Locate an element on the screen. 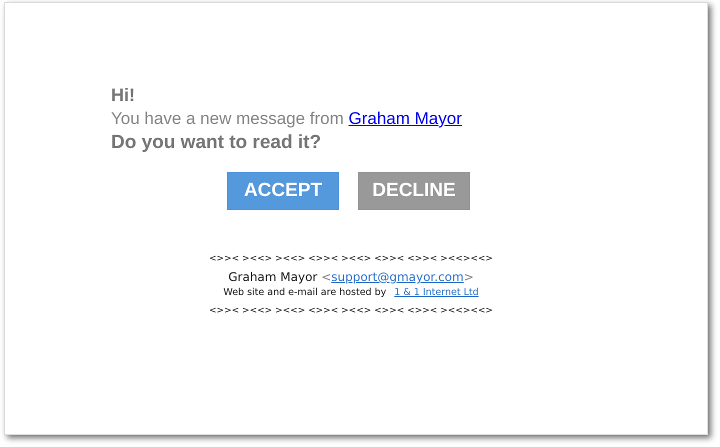  signature-text: Graham Mayor <support@gmayor.com> is located at coordinates (351, 277).